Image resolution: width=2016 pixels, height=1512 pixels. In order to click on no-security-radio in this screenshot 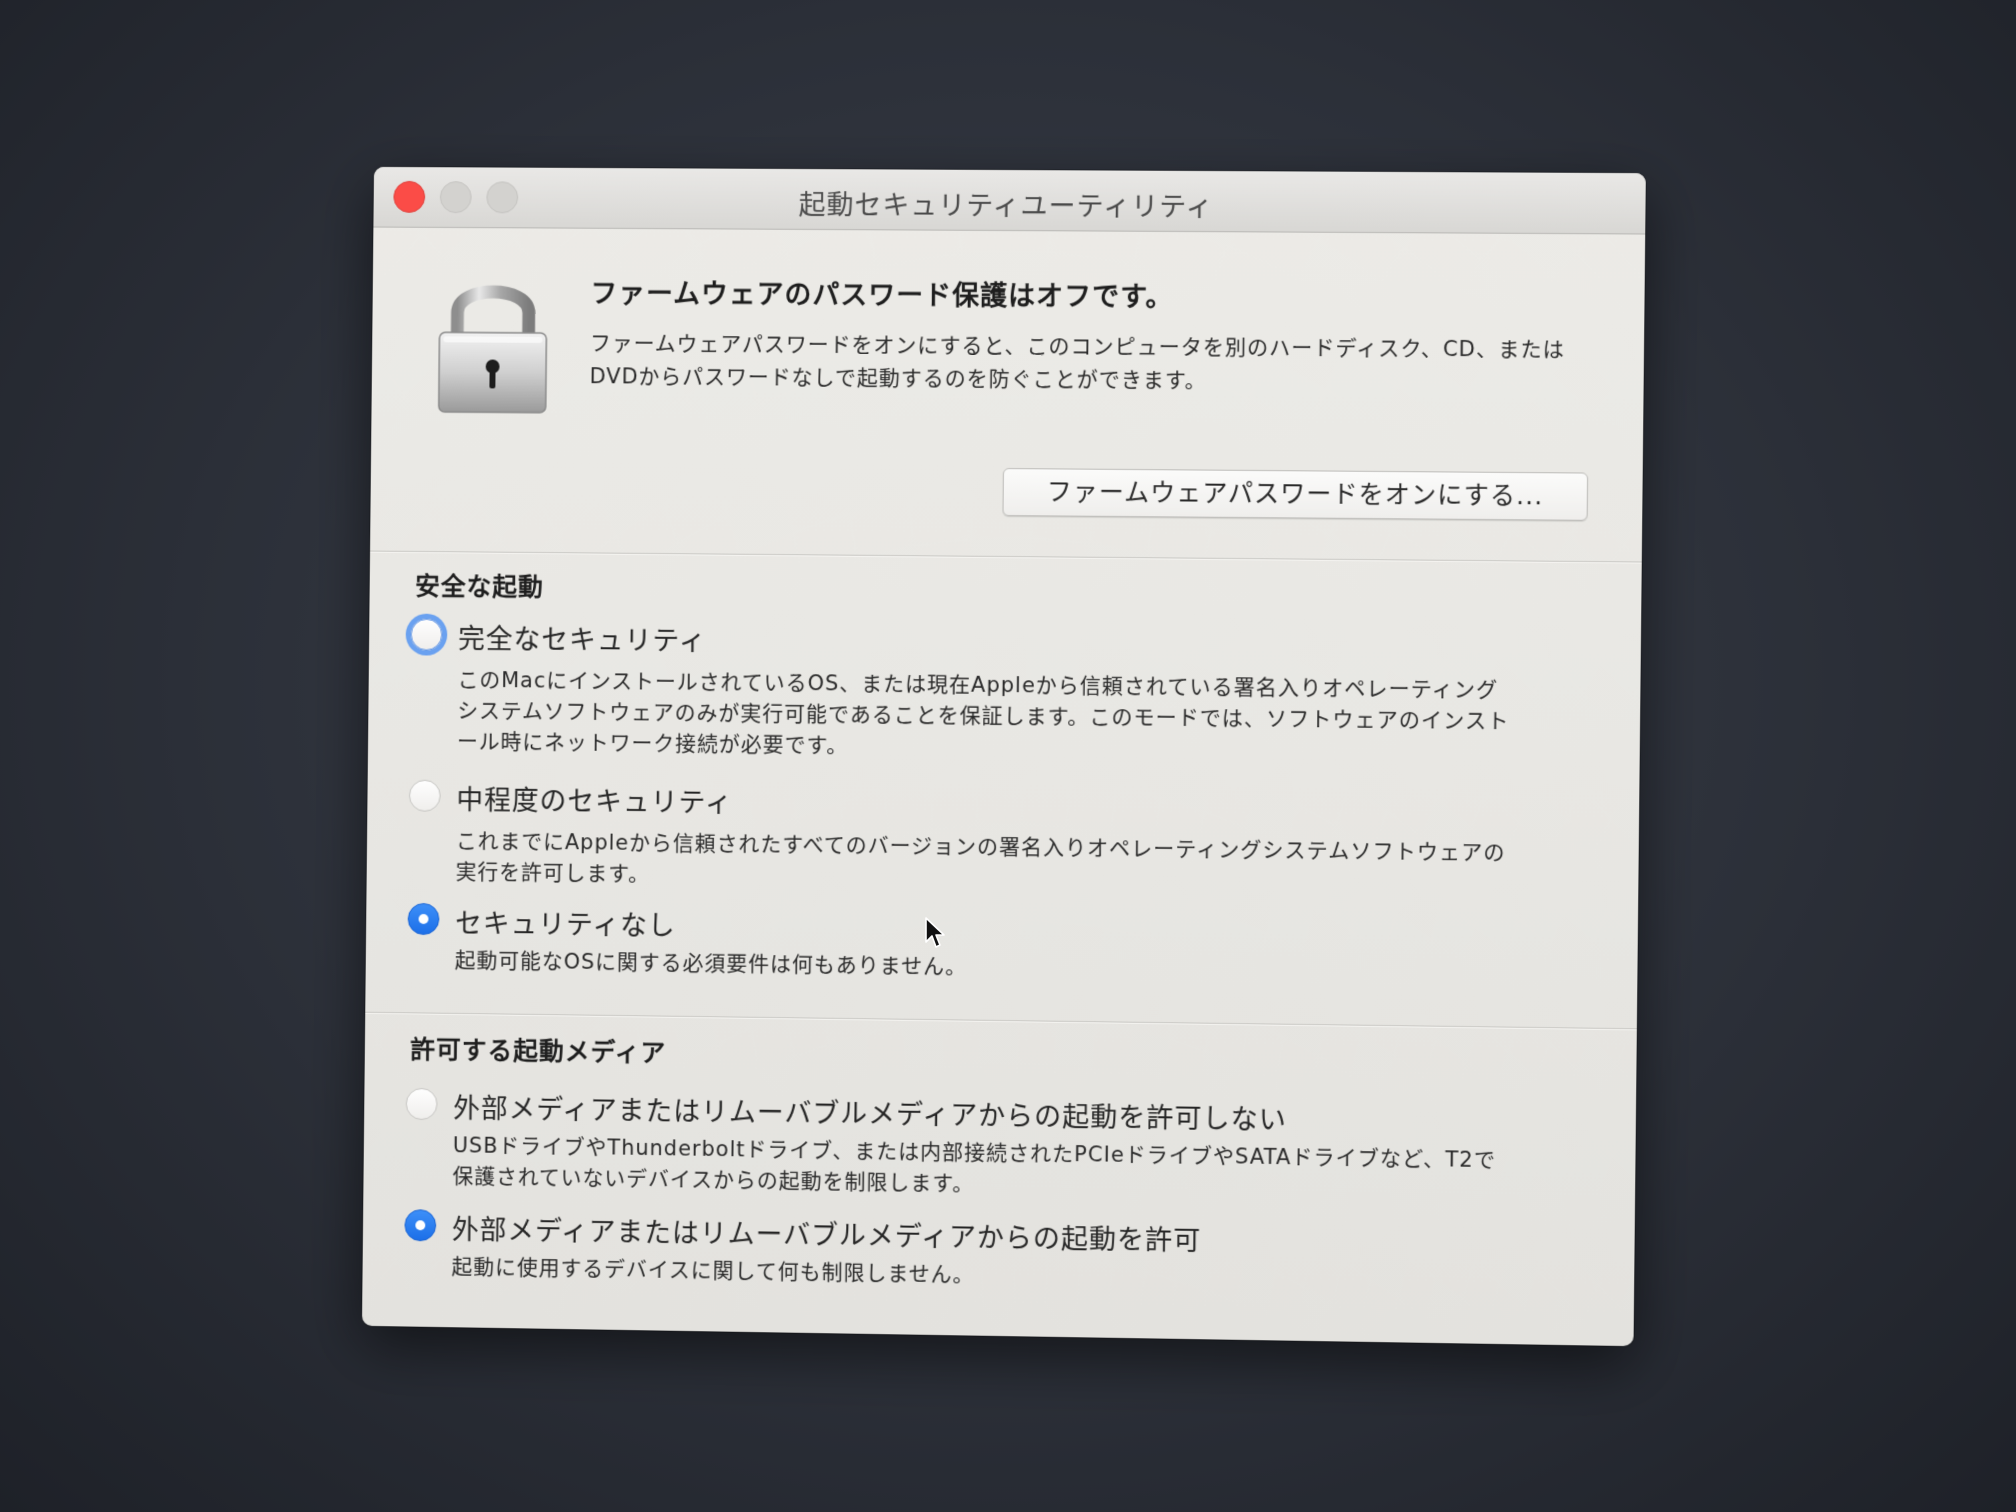, I will do `click(423, 919)`.